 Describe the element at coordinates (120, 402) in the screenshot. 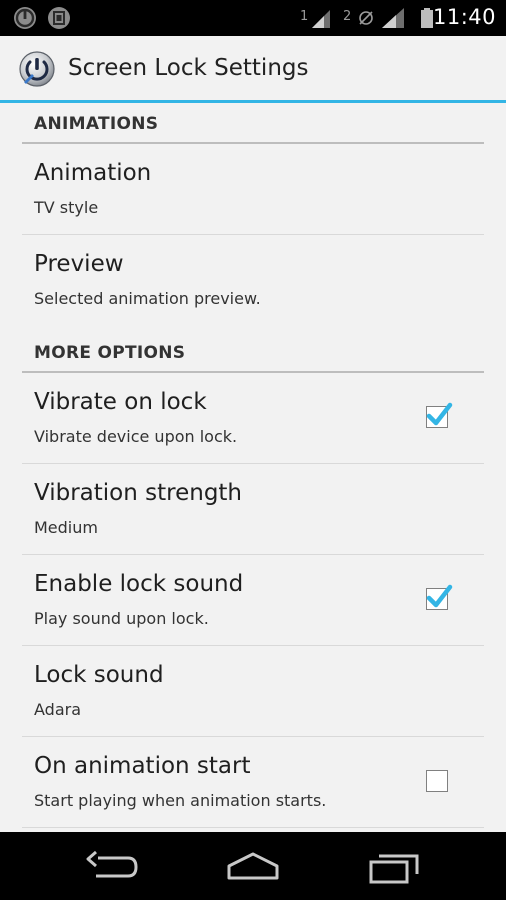

I see `pref-title: Vibrate on lock` at that location.